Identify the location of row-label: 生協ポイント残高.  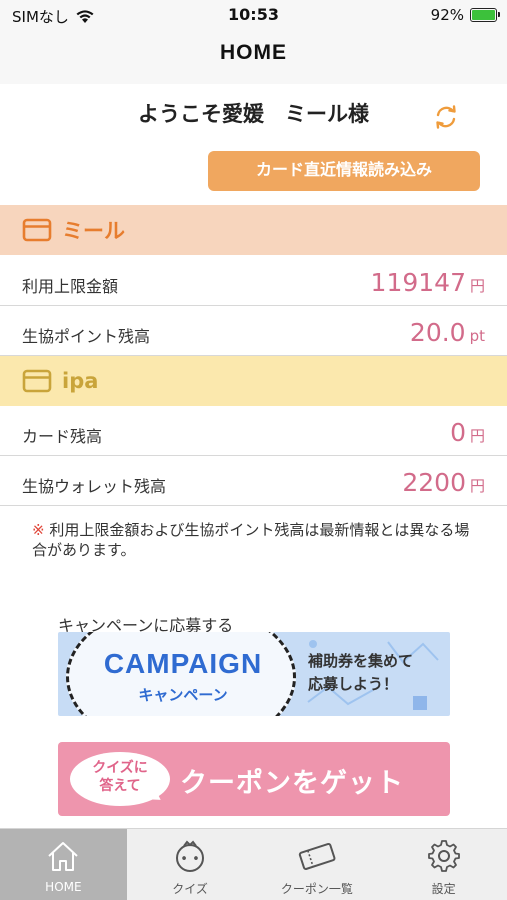
(86, 336).